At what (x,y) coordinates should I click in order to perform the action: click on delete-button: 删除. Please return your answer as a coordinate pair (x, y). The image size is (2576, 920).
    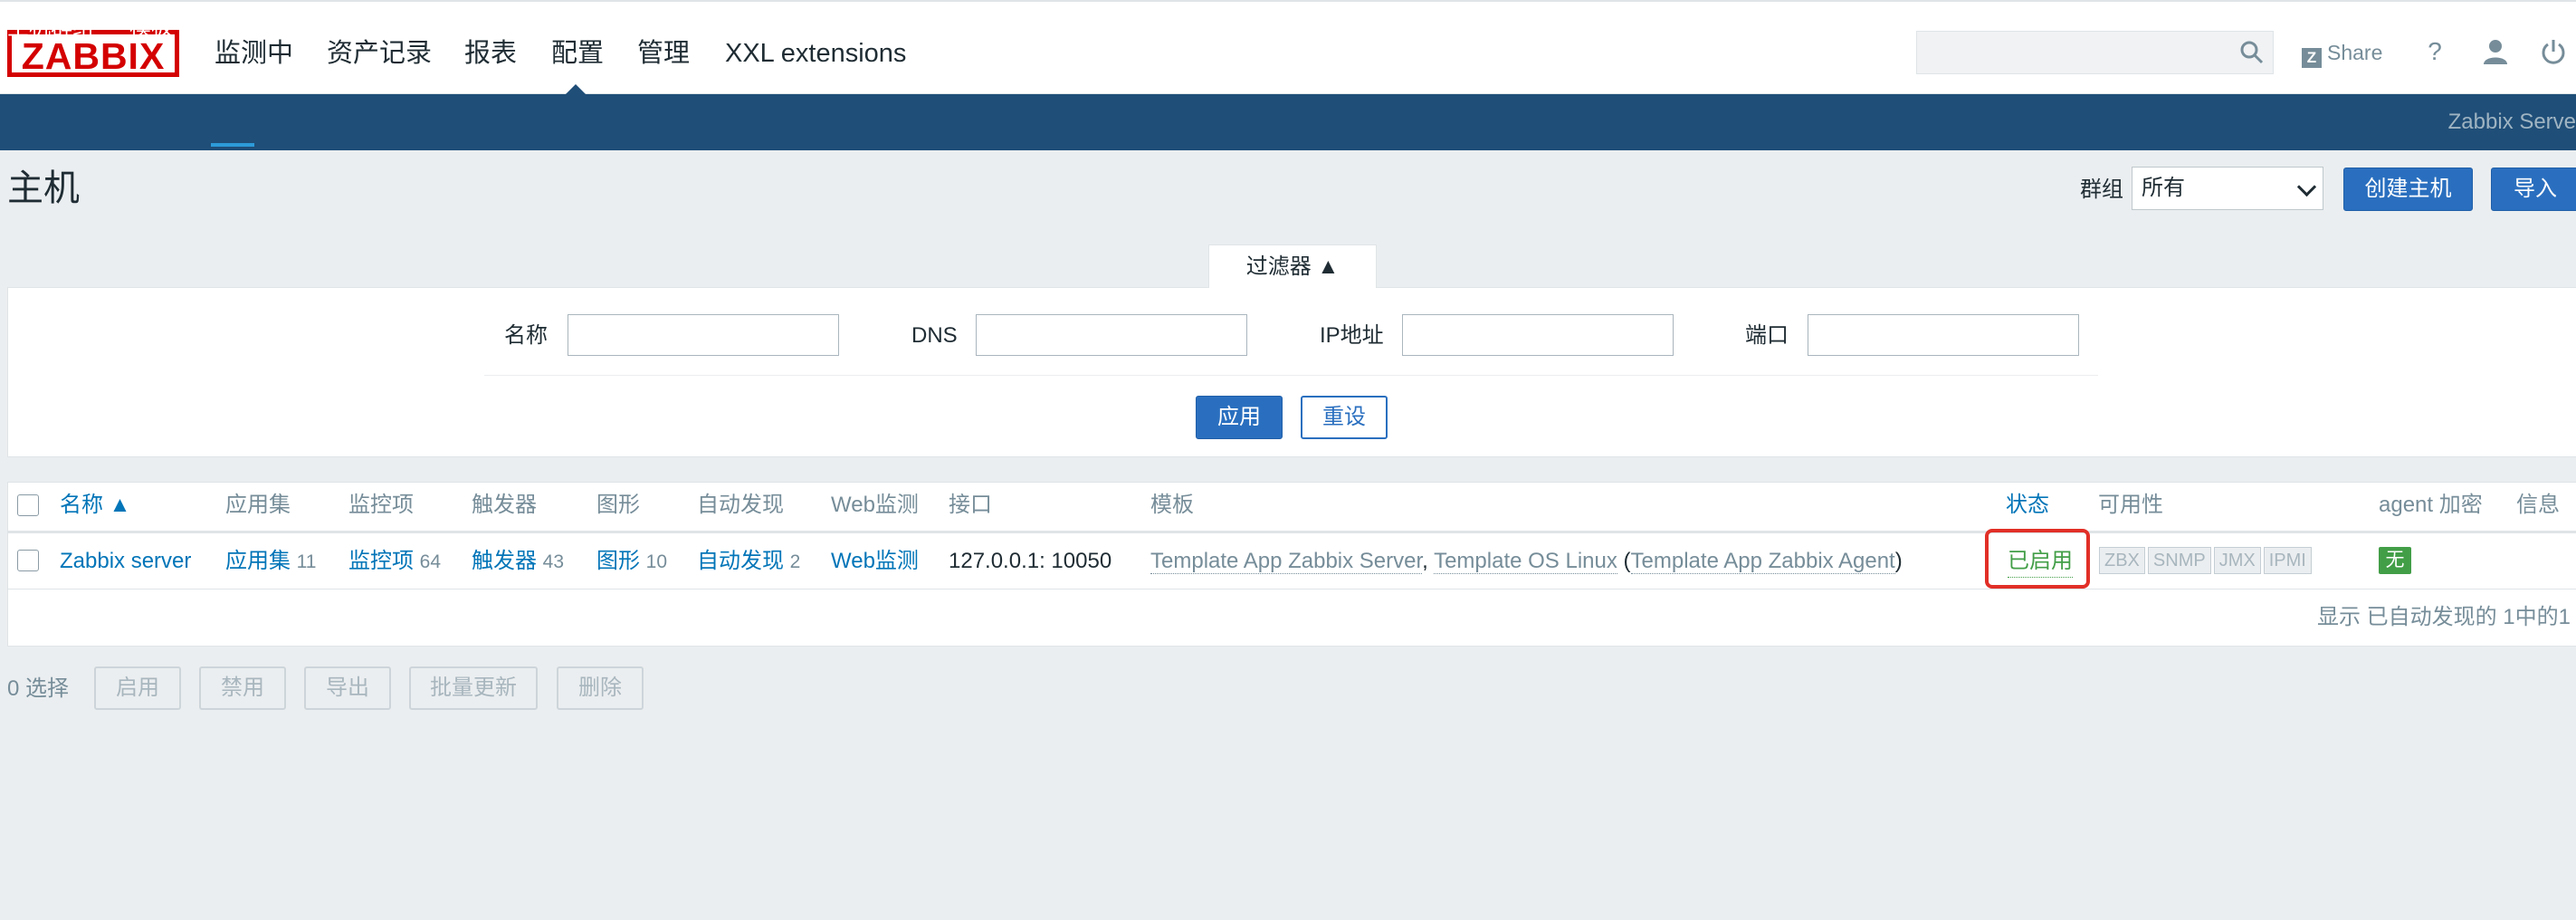
    Looking at the image, I should click on (601, 688).